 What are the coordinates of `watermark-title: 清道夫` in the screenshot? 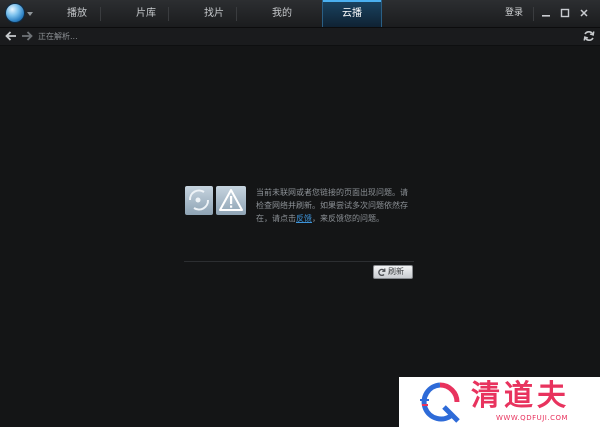 It's located at (521, 395).